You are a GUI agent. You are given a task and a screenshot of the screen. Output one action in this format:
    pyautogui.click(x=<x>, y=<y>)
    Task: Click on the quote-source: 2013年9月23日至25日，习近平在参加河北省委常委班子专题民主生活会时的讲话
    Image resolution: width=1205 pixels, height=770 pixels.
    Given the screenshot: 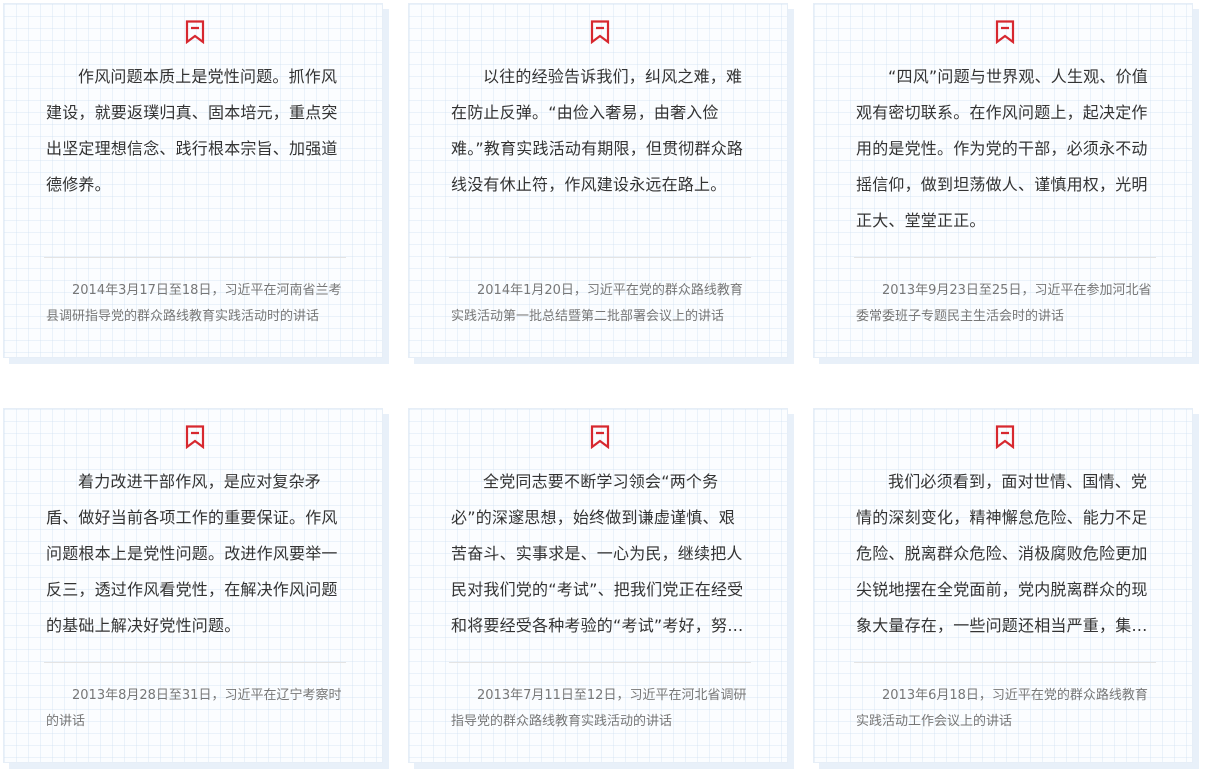 What is the action you would take?
    pyautogui.click(x=1004, y=303)
    